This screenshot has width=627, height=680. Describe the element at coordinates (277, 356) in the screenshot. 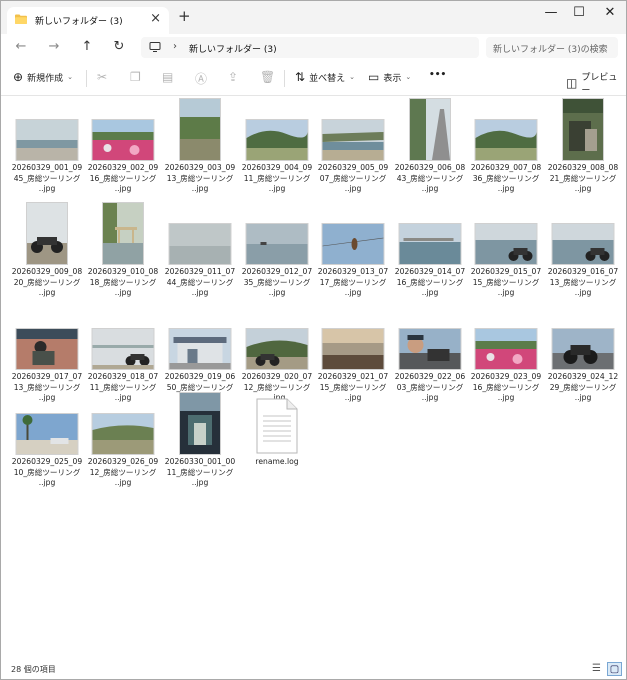

I see `file-item-image: 20260329_020_0712_房総ツーリング ..jpg` at that location.